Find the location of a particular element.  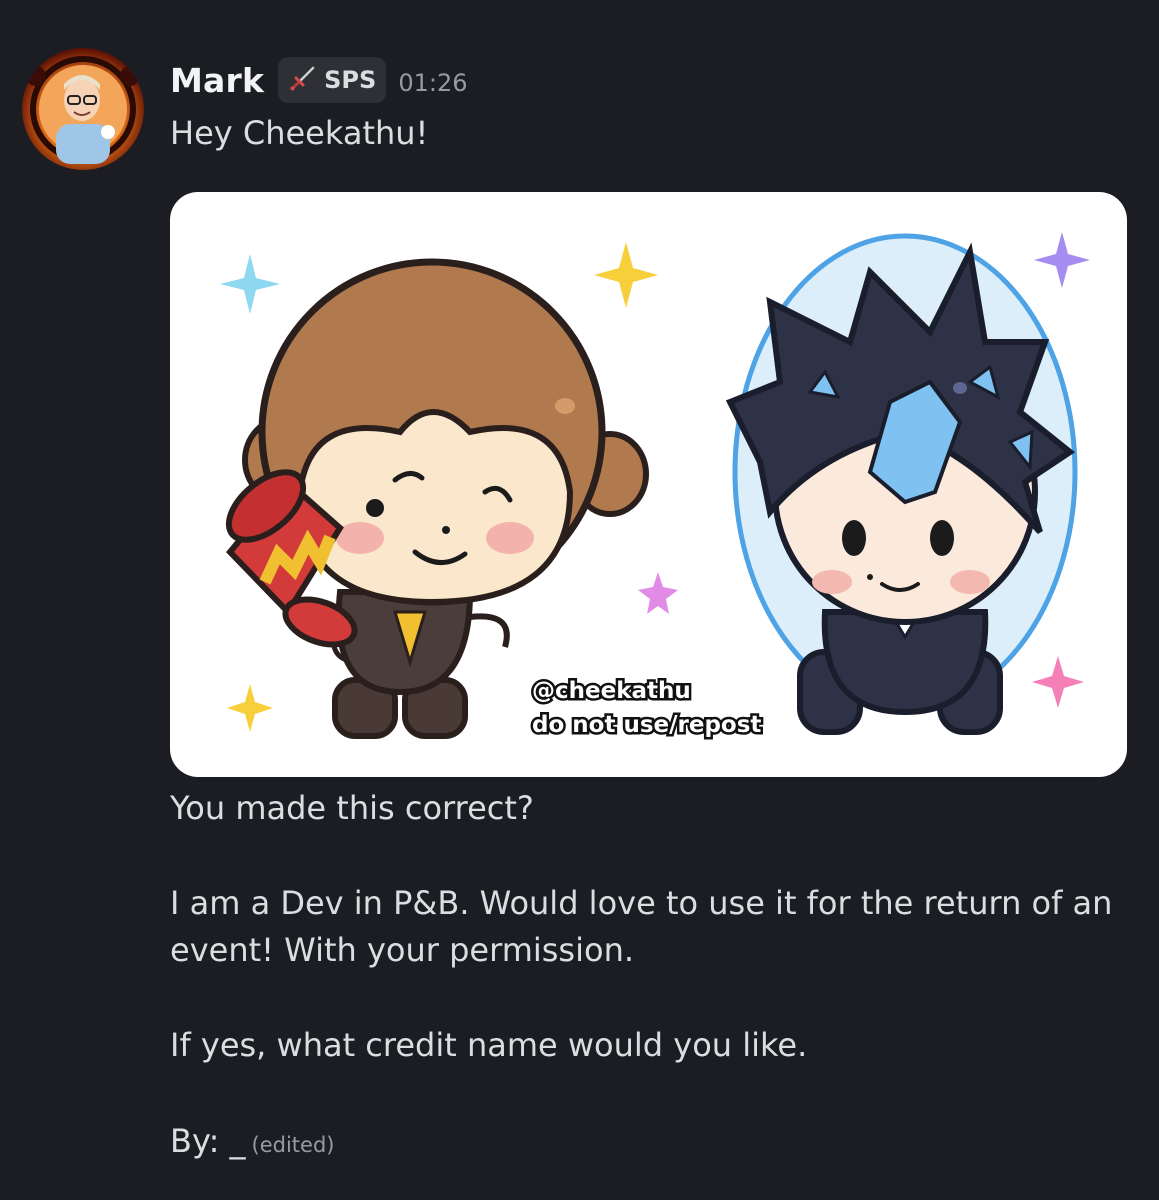

svg-text: do not use/repost is located at coordinates (646, 725).